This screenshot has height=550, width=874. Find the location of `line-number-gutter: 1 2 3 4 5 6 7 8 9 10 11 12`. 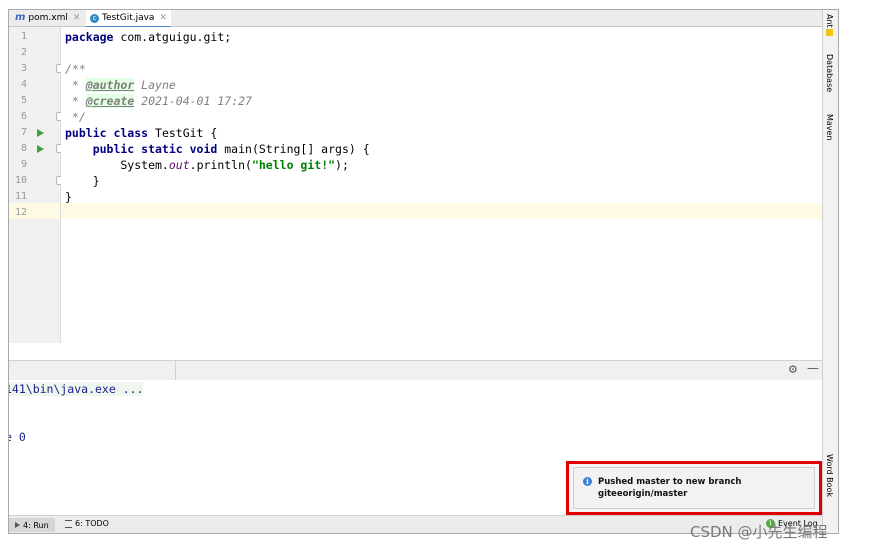

line-number-gutter: 1 2 3 4 5 6 7 8 9 10 11 12 is located at coordinates (37, 185).